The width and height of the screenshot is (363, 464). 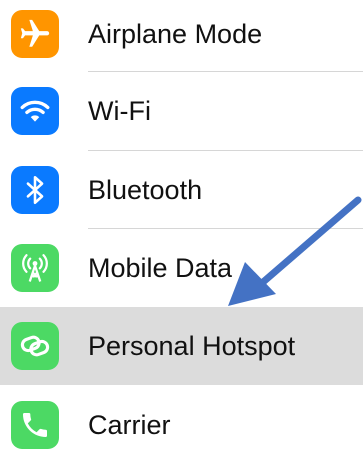 What do you see at coordinates (35, 346) in the screenshot?
I see `link-icon` at bounding box center [35, 346].